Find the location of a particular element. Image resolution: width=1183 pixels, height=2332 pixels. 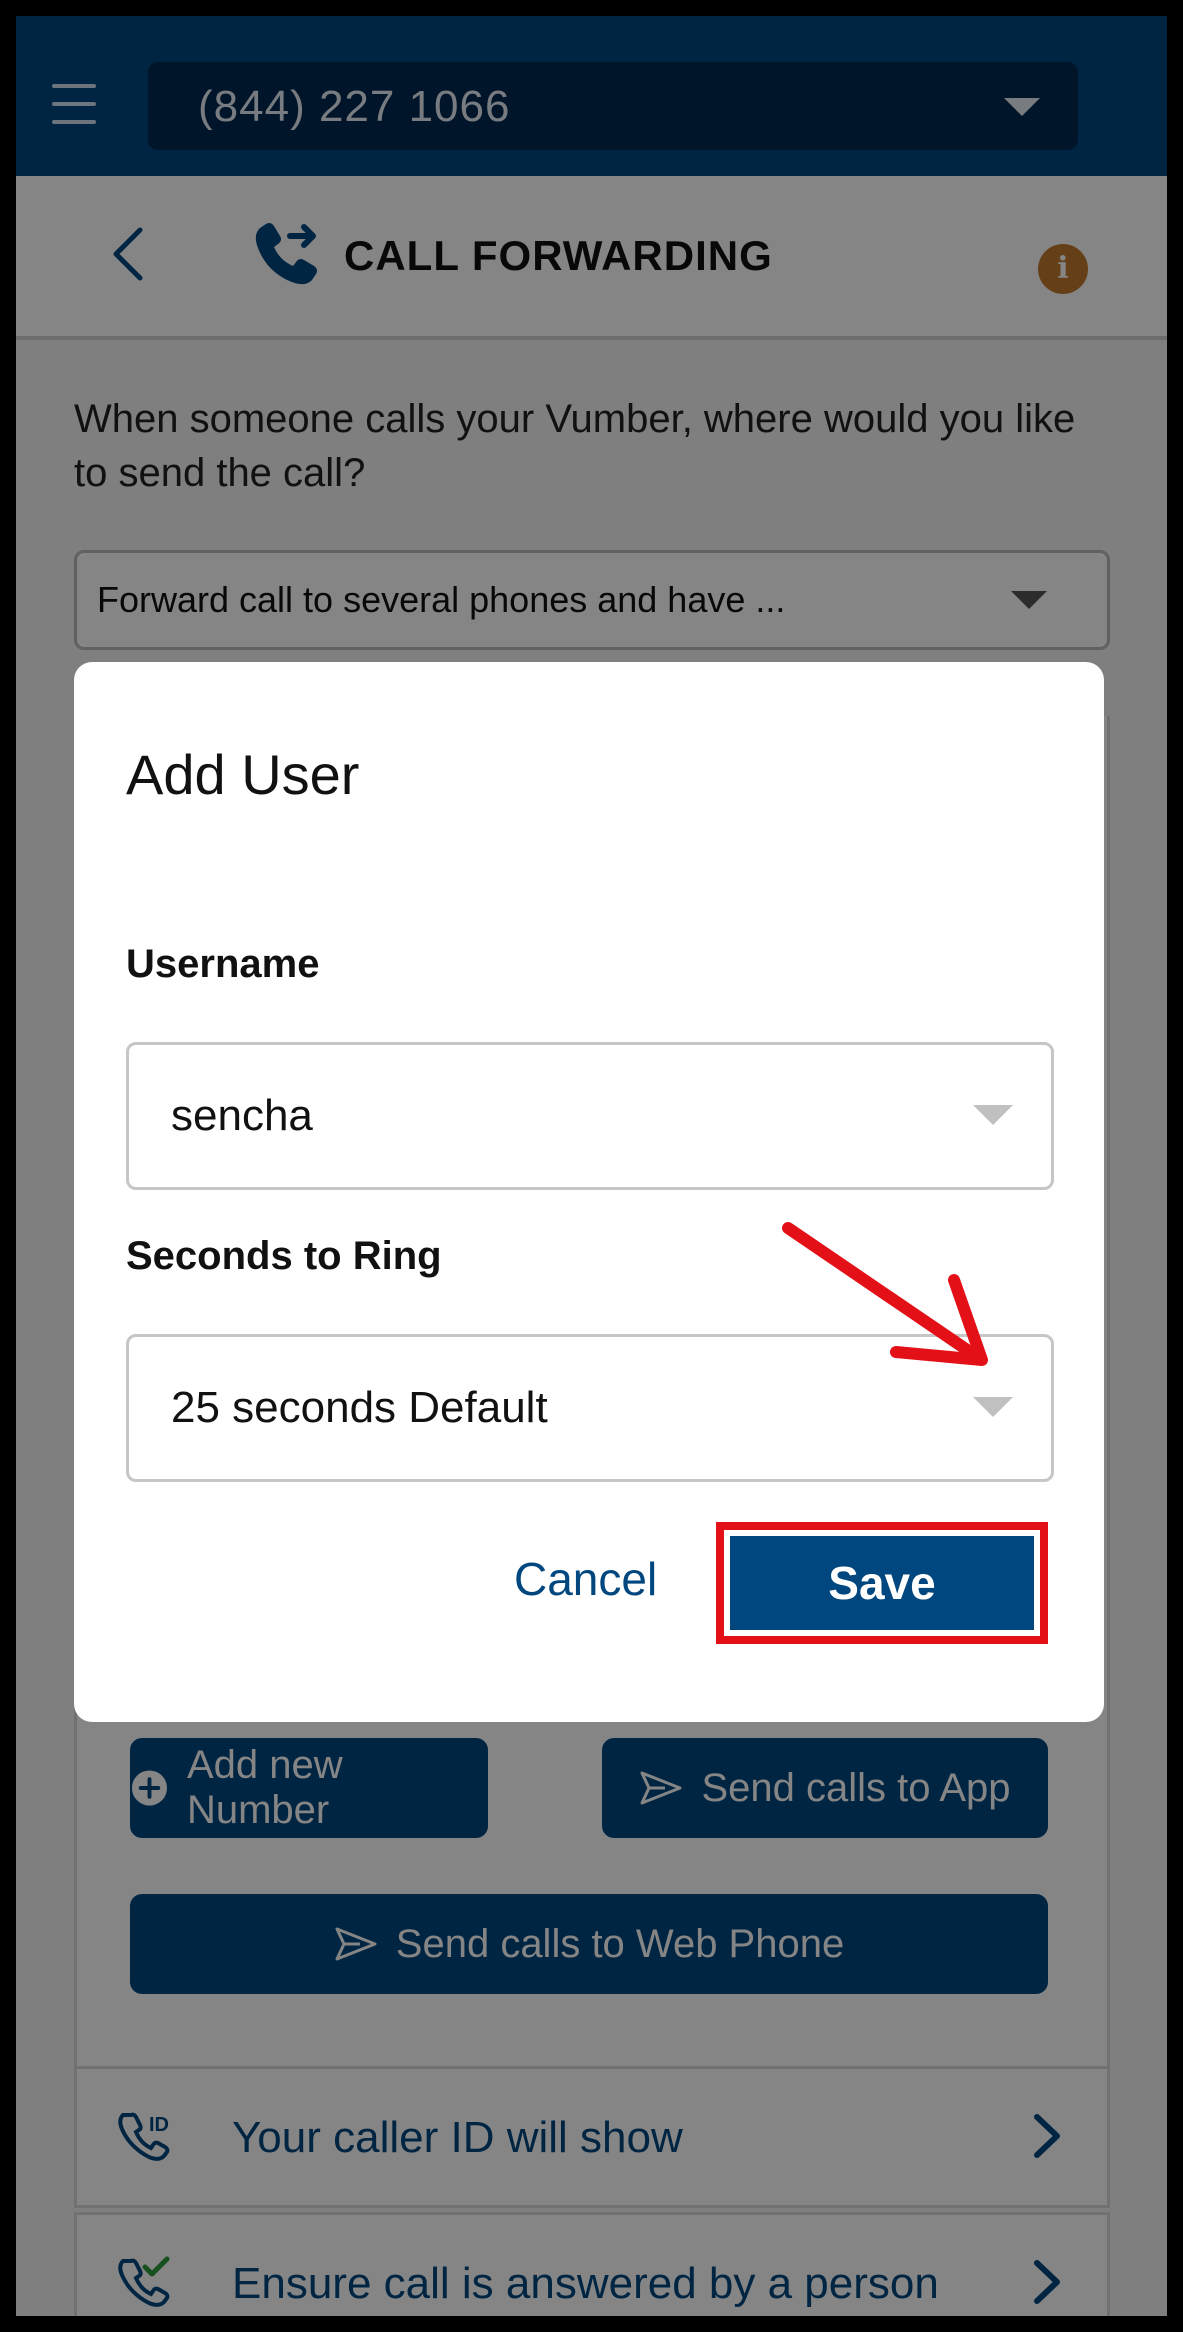

dialog-title: Add User is located at coordinates (243, 774).